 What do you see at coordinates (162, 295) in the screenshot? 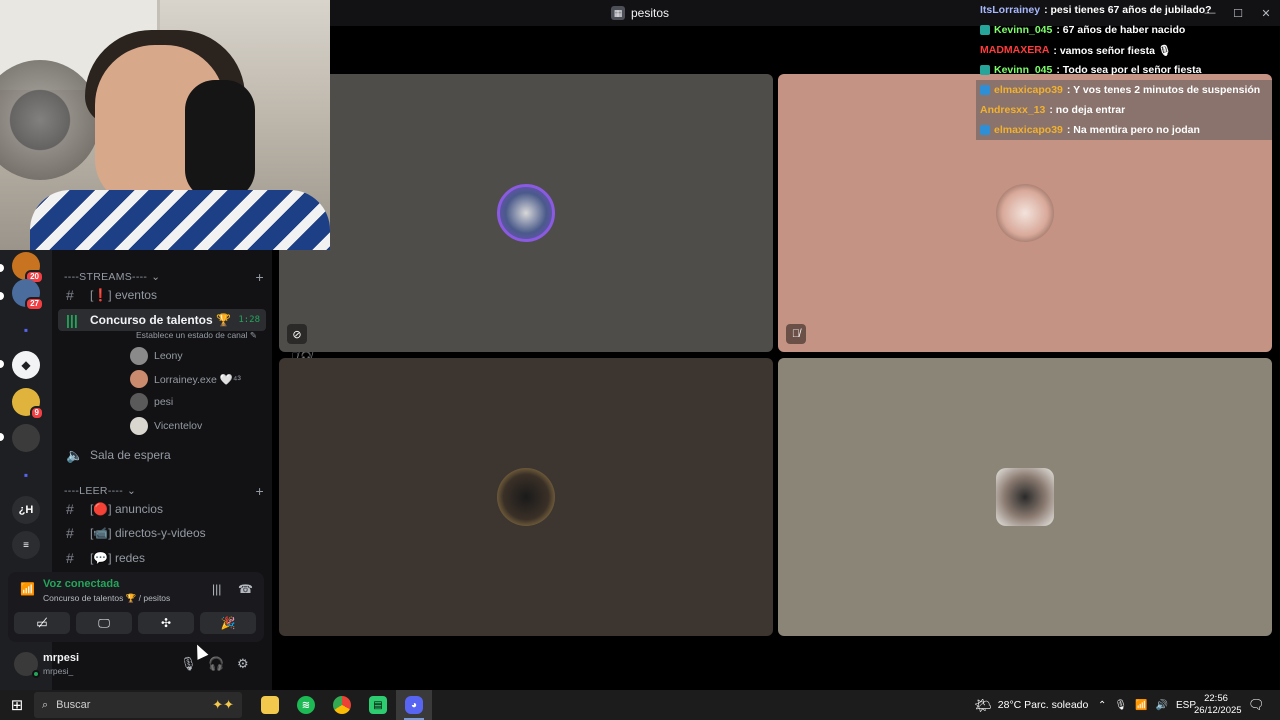
I see `channel-eventos: # [❗] eventos` at bounding box center [162, 295].